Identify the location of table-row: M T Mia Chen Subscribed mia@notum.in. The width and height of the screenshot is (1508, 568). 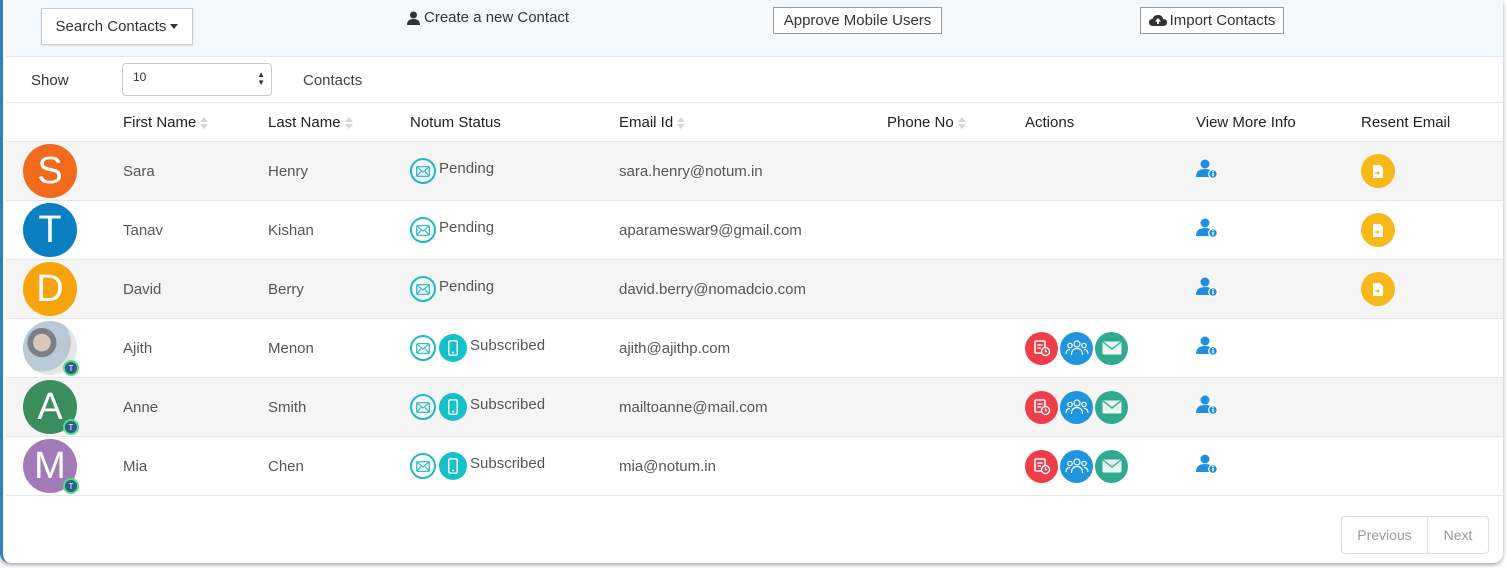
(754, 466).